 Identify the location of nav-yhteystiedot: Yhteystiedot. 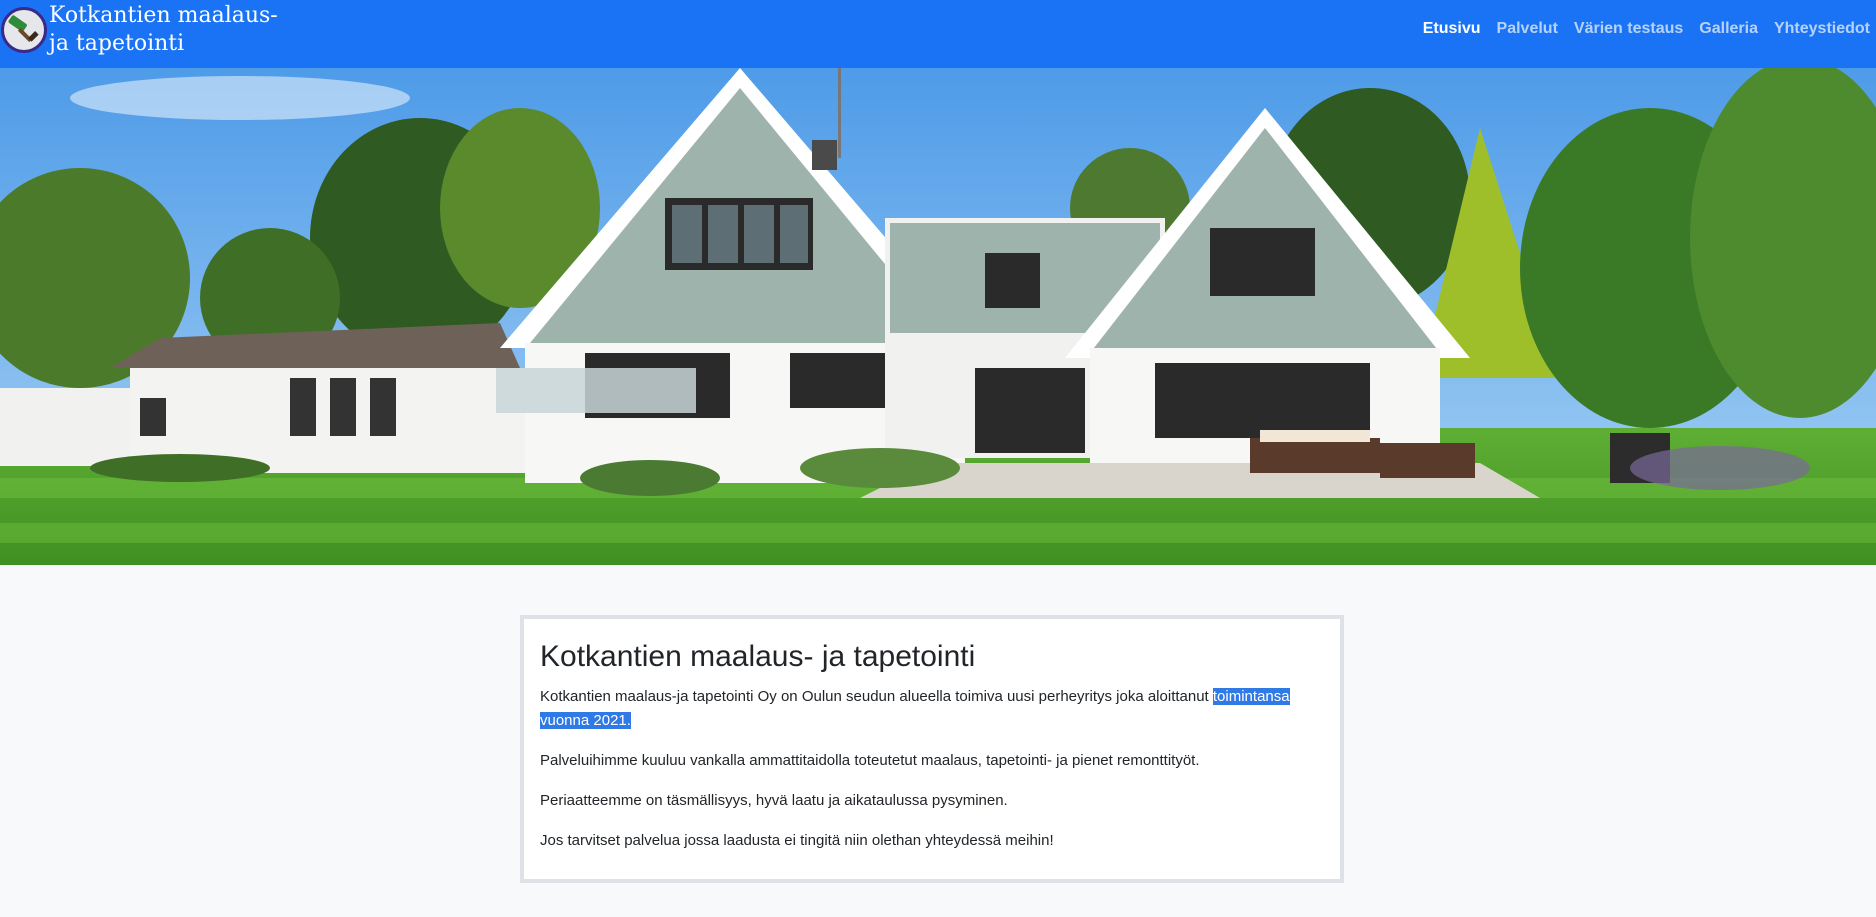
(1822, 29).